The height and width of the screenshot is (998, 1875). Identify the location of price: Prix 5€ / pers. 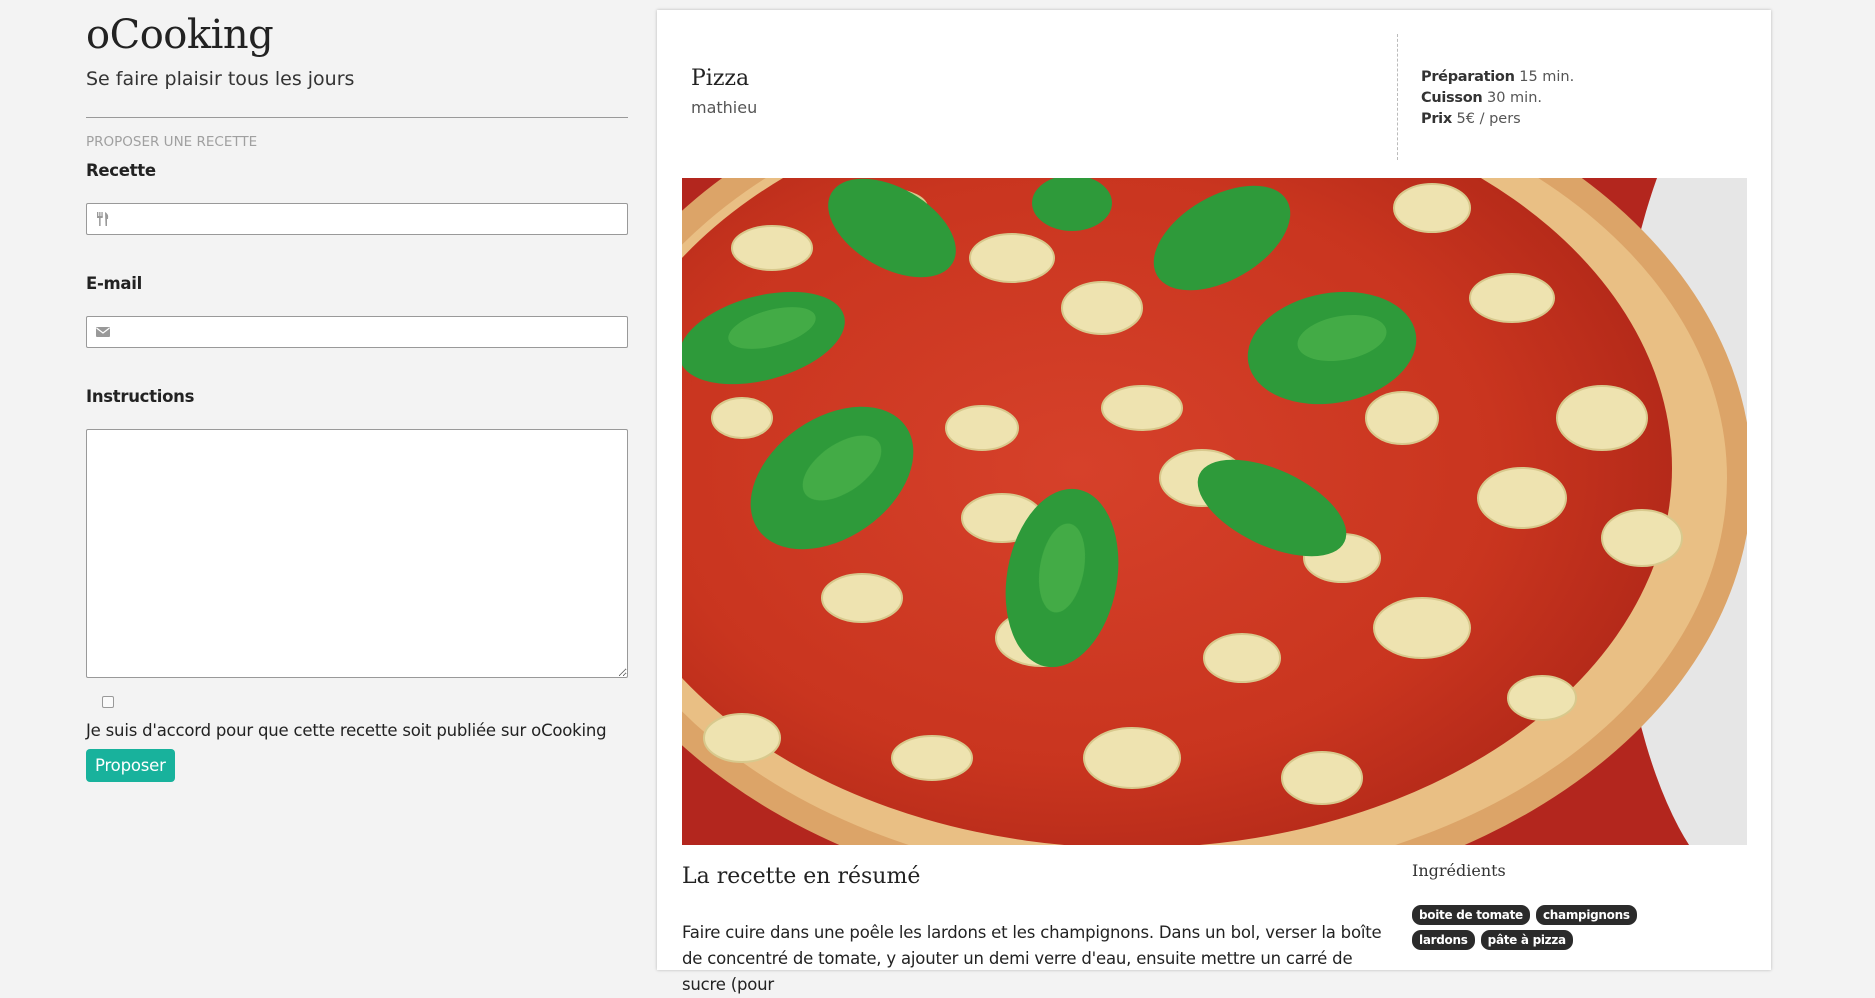
(1497, 119).